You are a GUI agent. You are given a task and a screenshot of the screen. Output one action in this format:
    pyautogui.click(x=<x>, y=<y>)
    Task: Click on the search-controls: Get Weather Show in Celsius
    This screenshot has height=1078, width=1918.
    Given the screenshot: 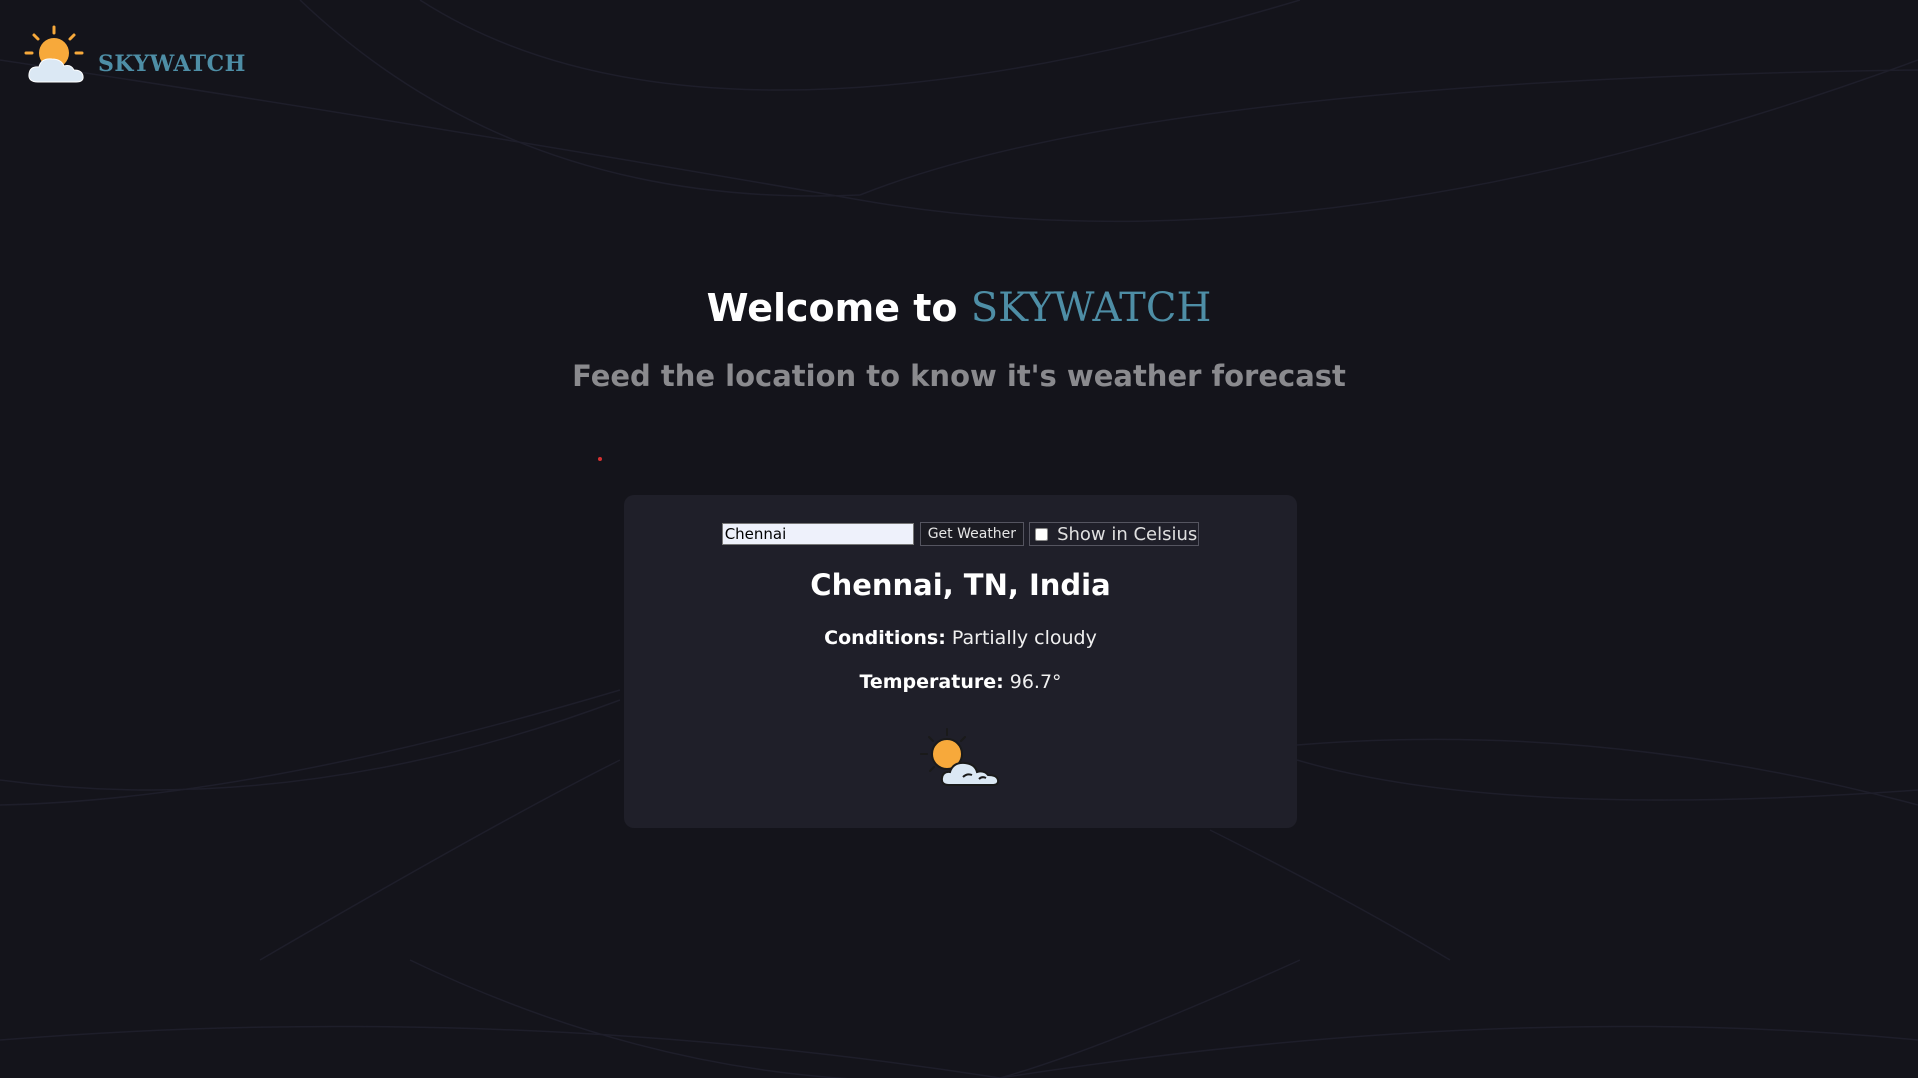 What is the action you would take?
    pyautogui.click(x=960, y=534)
    